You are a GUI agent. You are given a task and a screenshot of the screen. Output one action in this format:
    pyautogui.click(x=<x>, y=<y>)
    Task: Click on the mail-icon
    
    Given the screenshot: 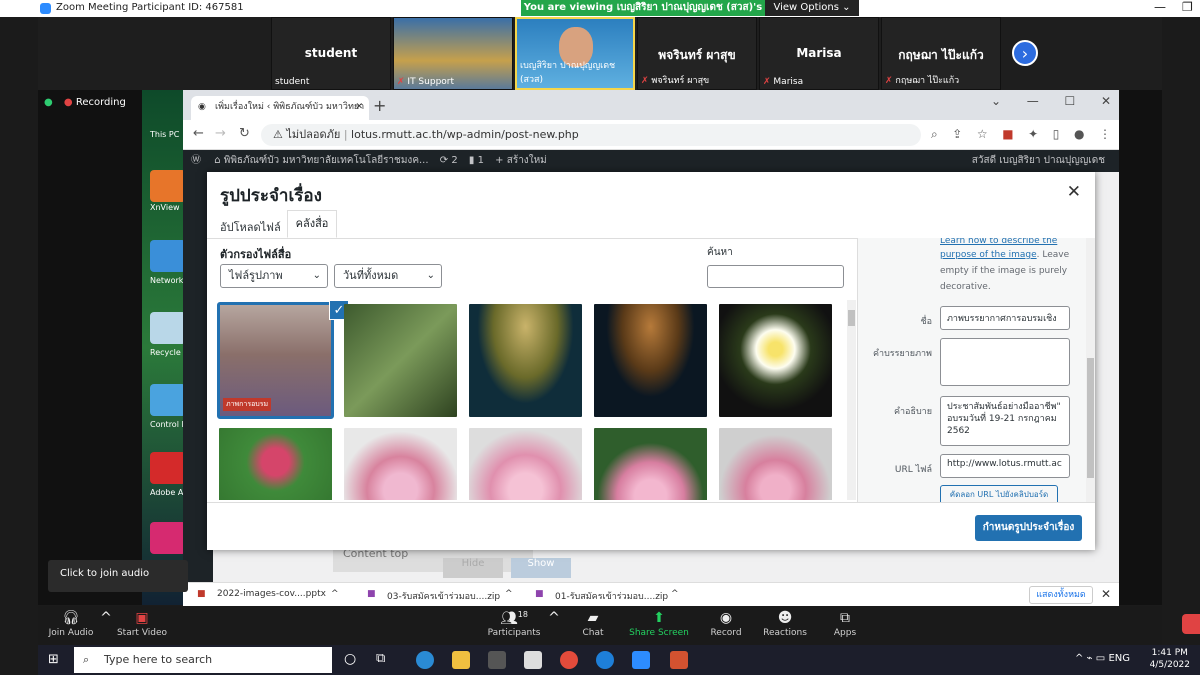 What is the action you would take?
    pyautogui.click(x=533, y=660)
    